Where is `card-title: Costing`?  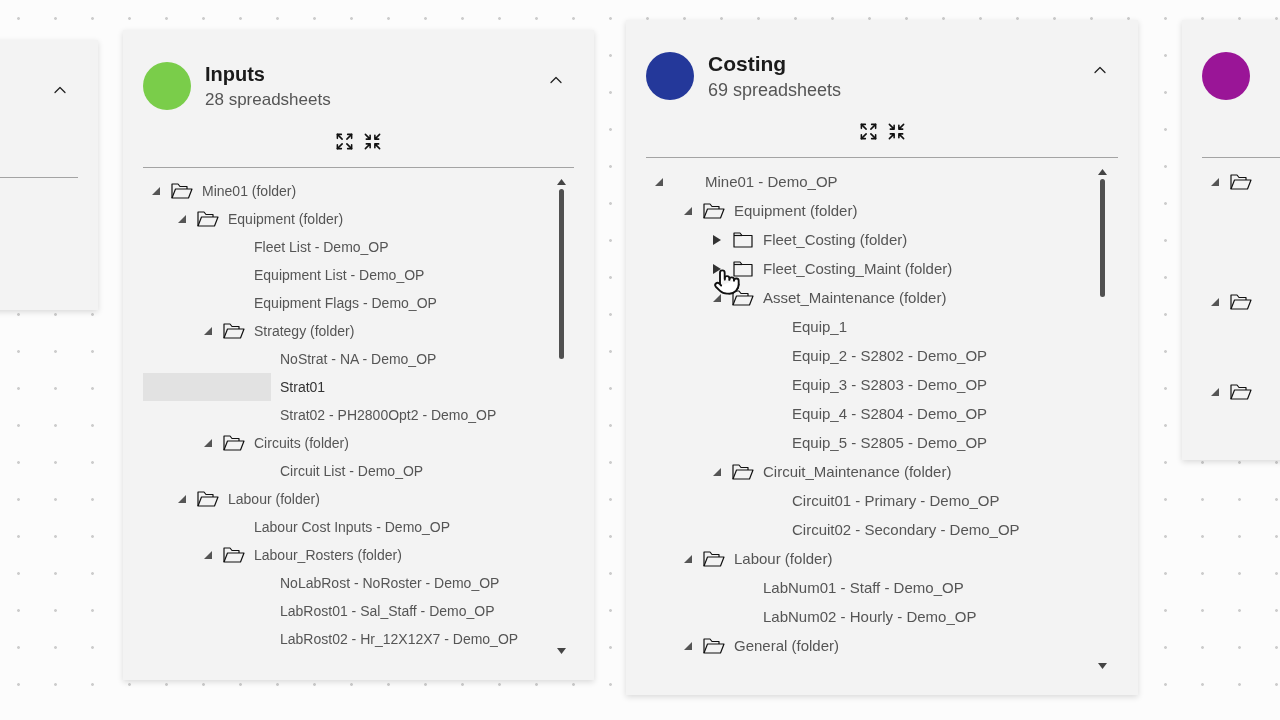 card-title: Costing is located at coordinates (748, 64).